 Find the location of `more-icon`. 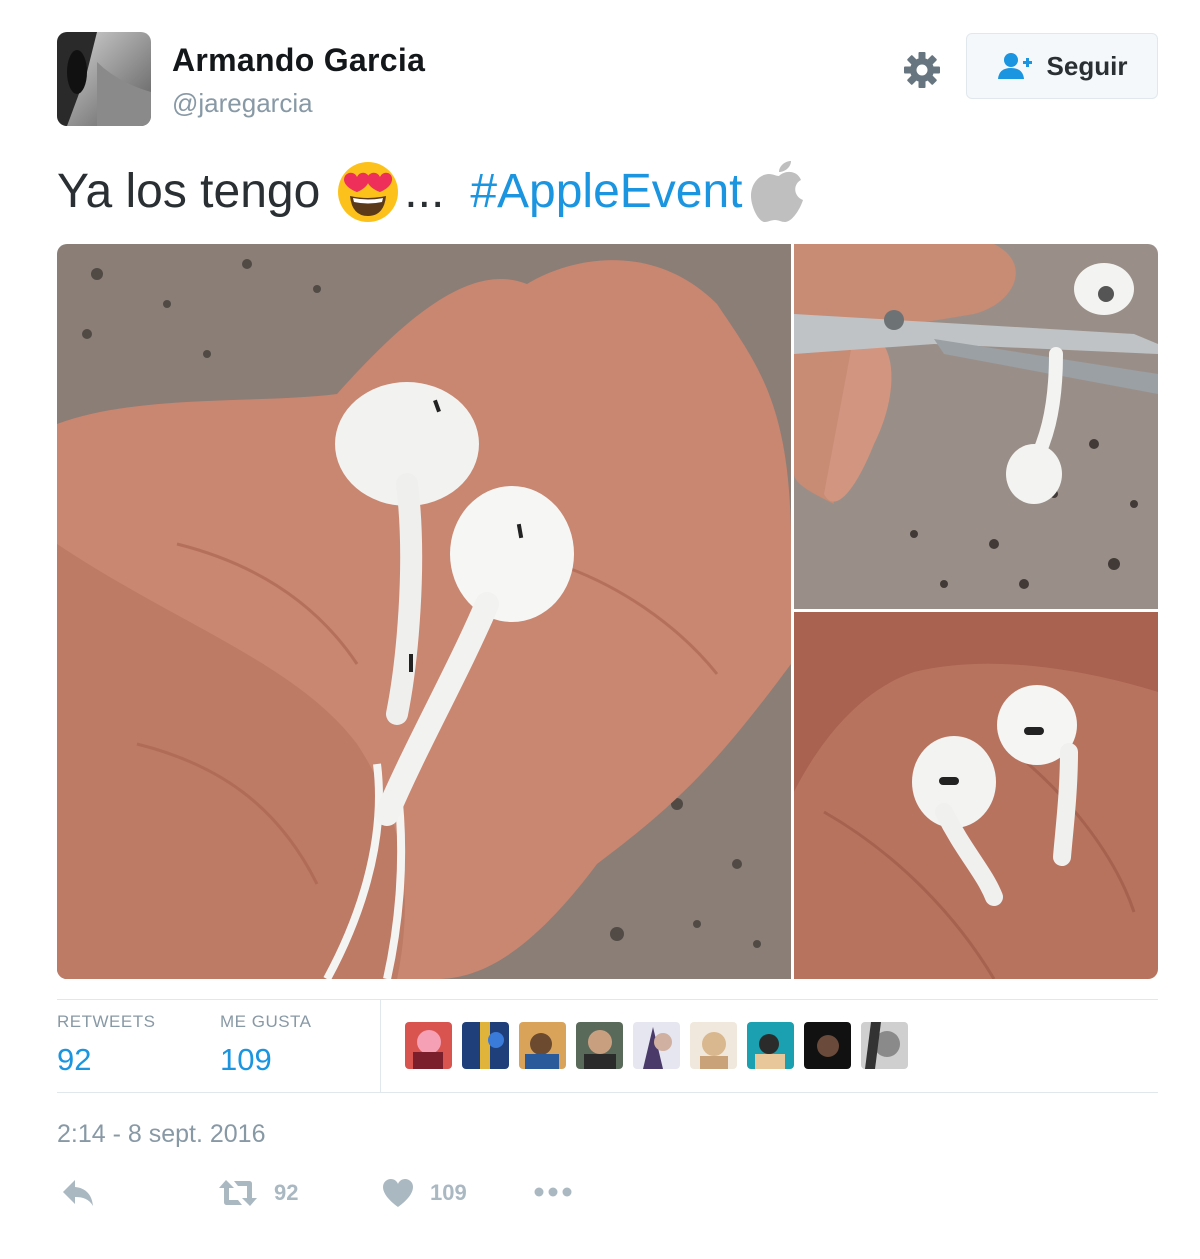

more-icon is located at coordinates (553, 1192).